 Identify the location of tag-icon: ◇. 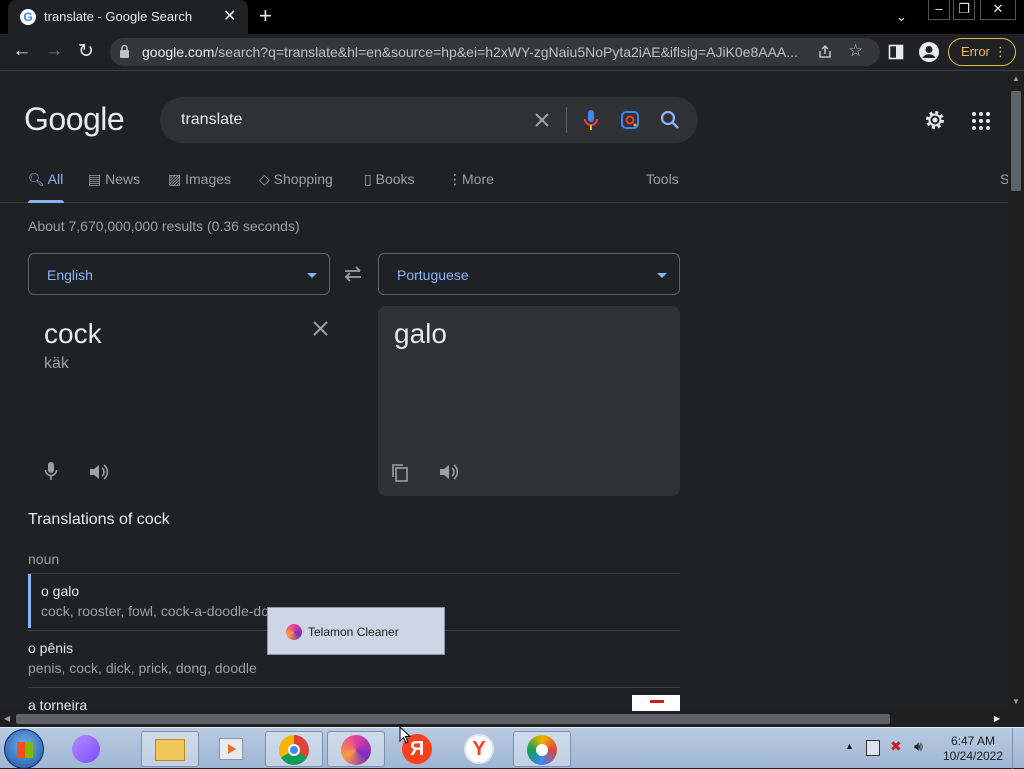
(264, 179).